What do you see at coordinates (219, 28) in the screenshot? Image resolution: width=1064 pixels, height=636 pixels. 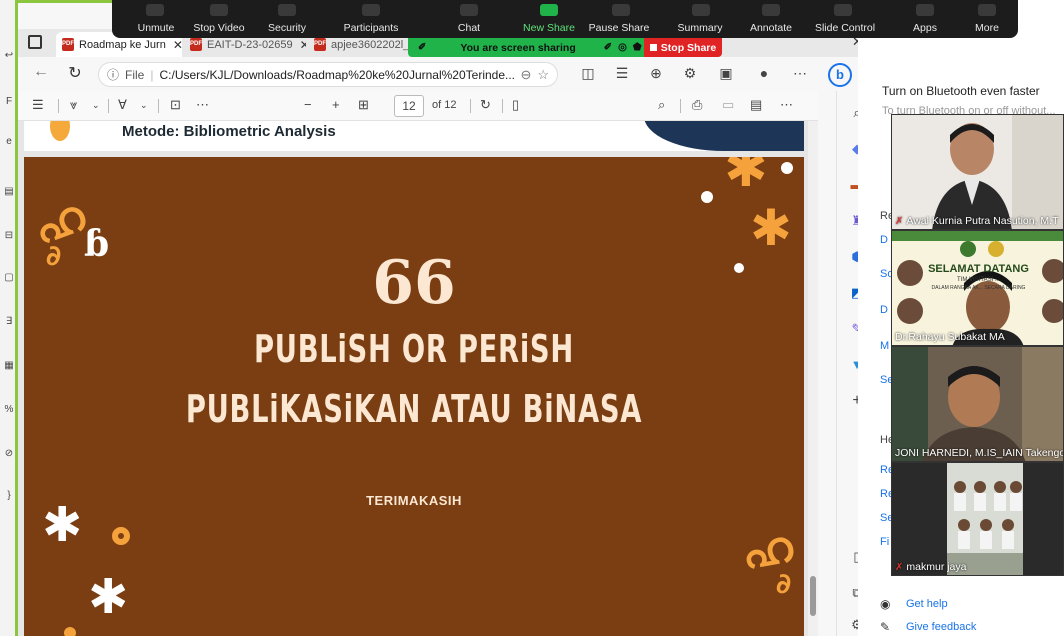 I see `stop-video-button: Stop Video` at bounding box center [219, 28].